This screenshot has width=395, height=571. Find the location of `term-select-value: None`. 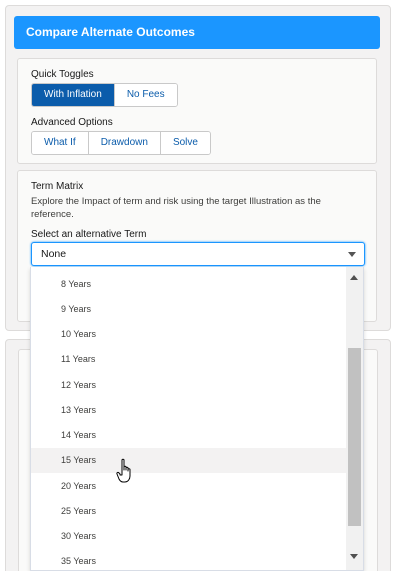

term-select-value: None is located at coordinates (54, 254).